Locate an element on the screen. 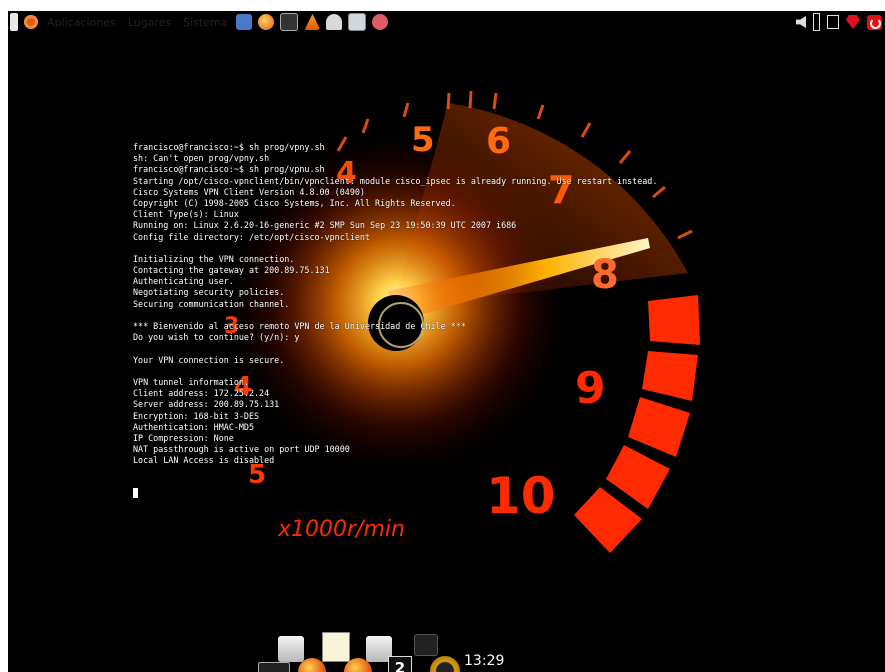 Image resolution: width=885 pixels, height=672 pixels. firefox-icon is located at coordinates (266, 22).